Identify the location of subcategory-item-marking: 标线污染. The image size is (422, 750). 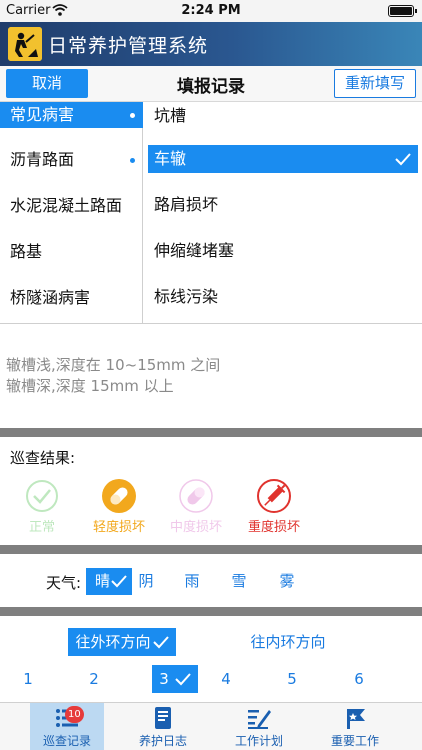
(283, 297).